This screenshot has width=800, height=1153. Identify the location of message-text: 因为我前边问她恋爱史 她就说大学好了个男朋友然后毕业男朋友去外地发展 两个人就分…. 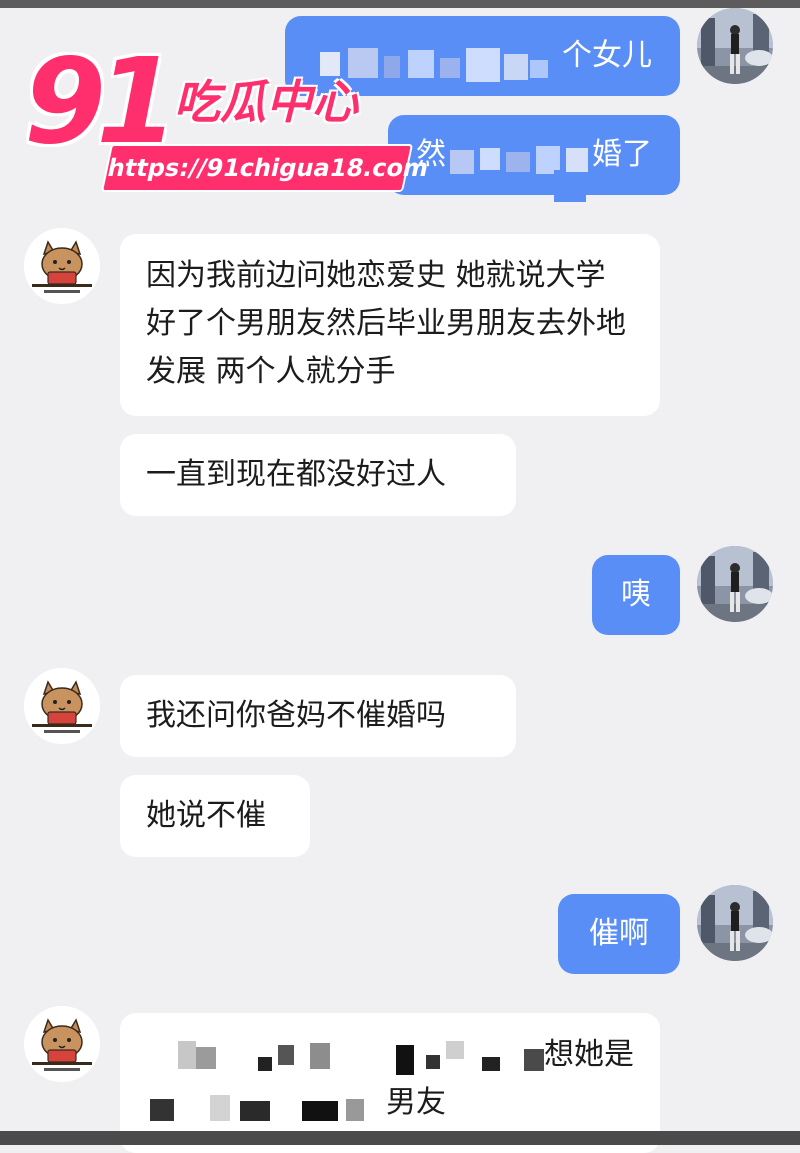
(386, 323).